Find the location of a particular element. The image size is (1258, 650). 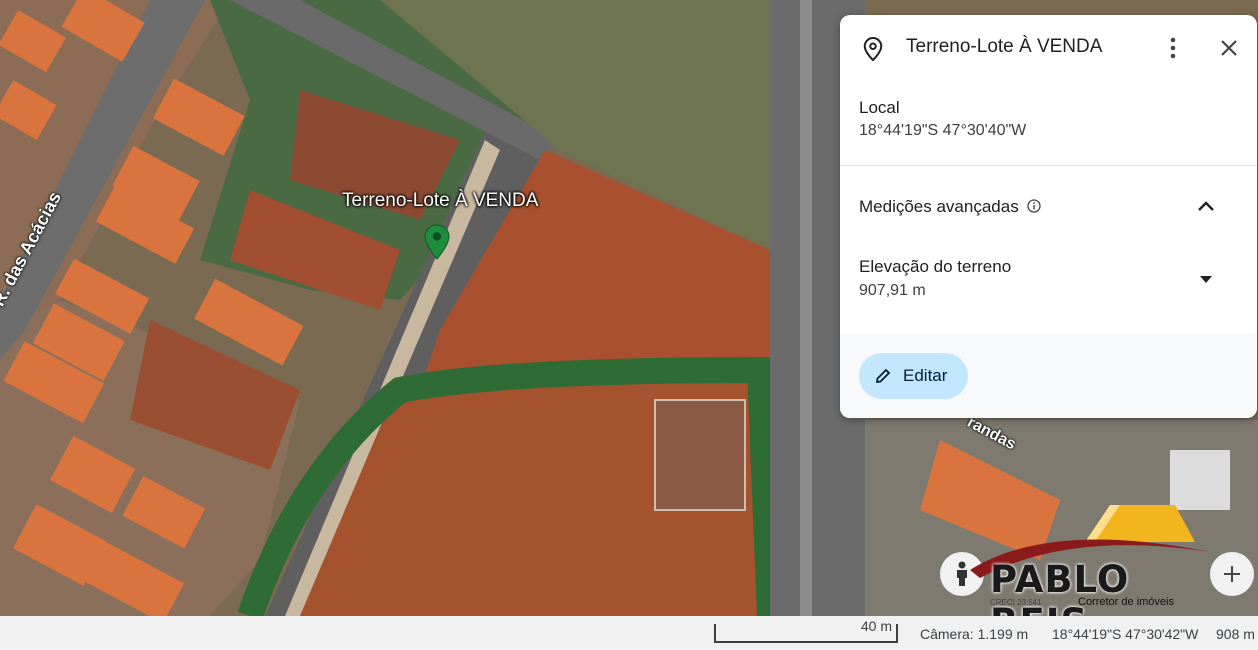

edit-button-label: Editar is located at coordinates (925, 375).